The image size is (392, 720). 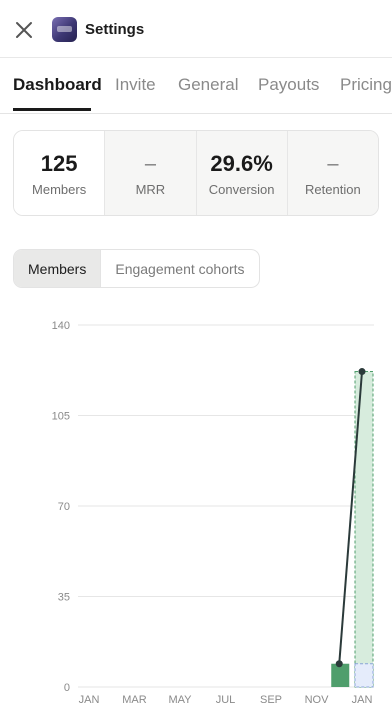 I want to click on y-tick-label: 35, so click(x=64, y=598).